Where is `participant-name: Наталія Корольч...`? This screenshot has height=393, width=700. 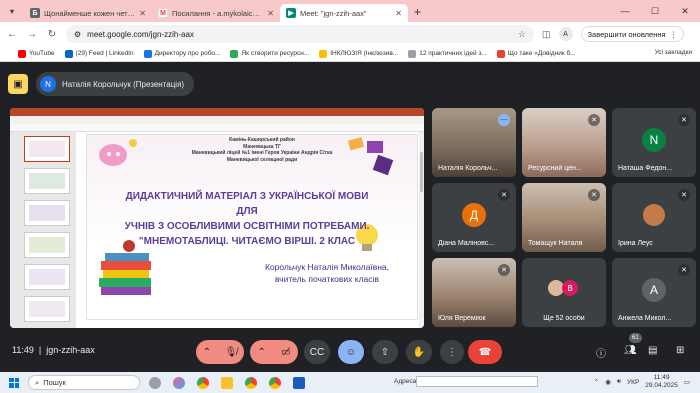 participant-name: Наталія Корольч... is located at coordinates (468, 168).